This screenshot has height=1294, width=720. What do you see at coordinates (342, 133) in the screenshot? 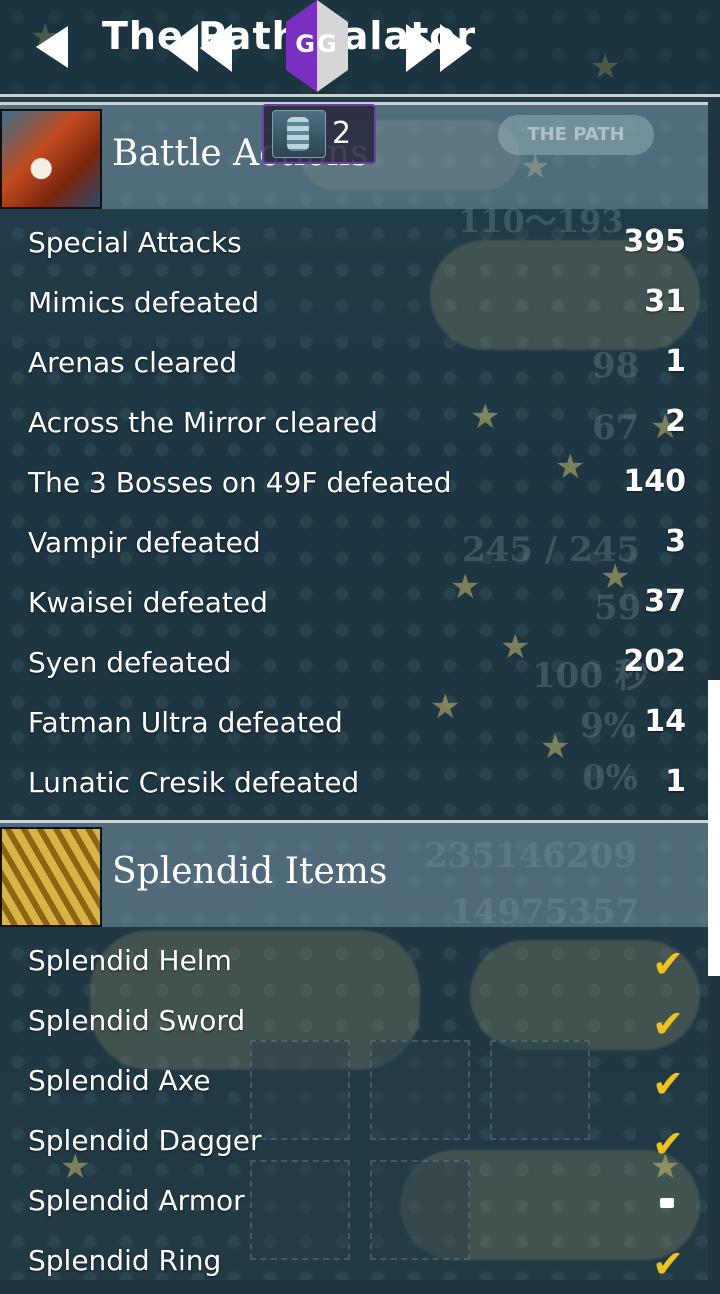
I see `counter-value: 2` at bounding box center [342, 133].